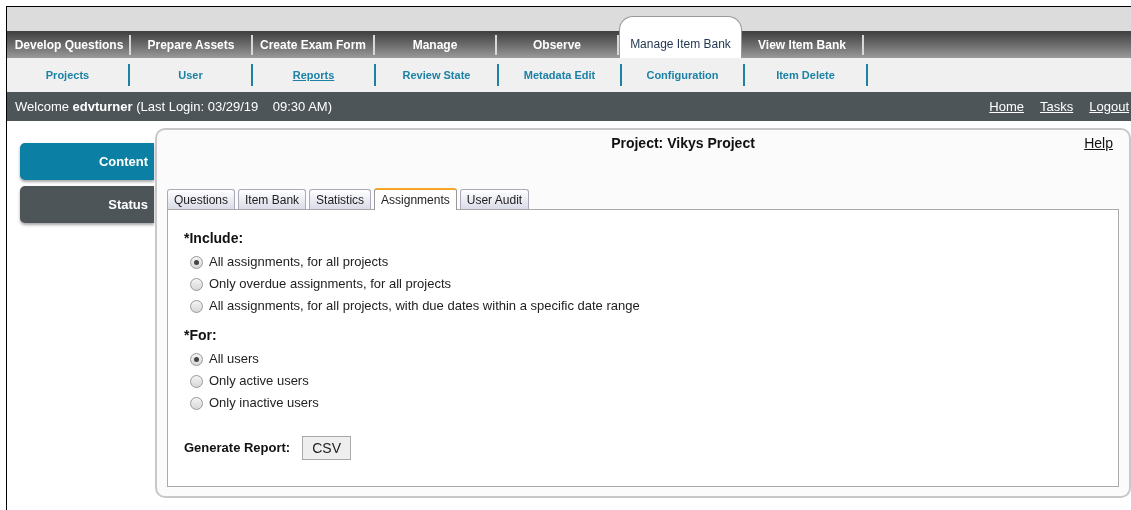  Describe the element at coordinates (805, 75) in the screenshot. I see `sub-nav-link: Item Delete` at that location.